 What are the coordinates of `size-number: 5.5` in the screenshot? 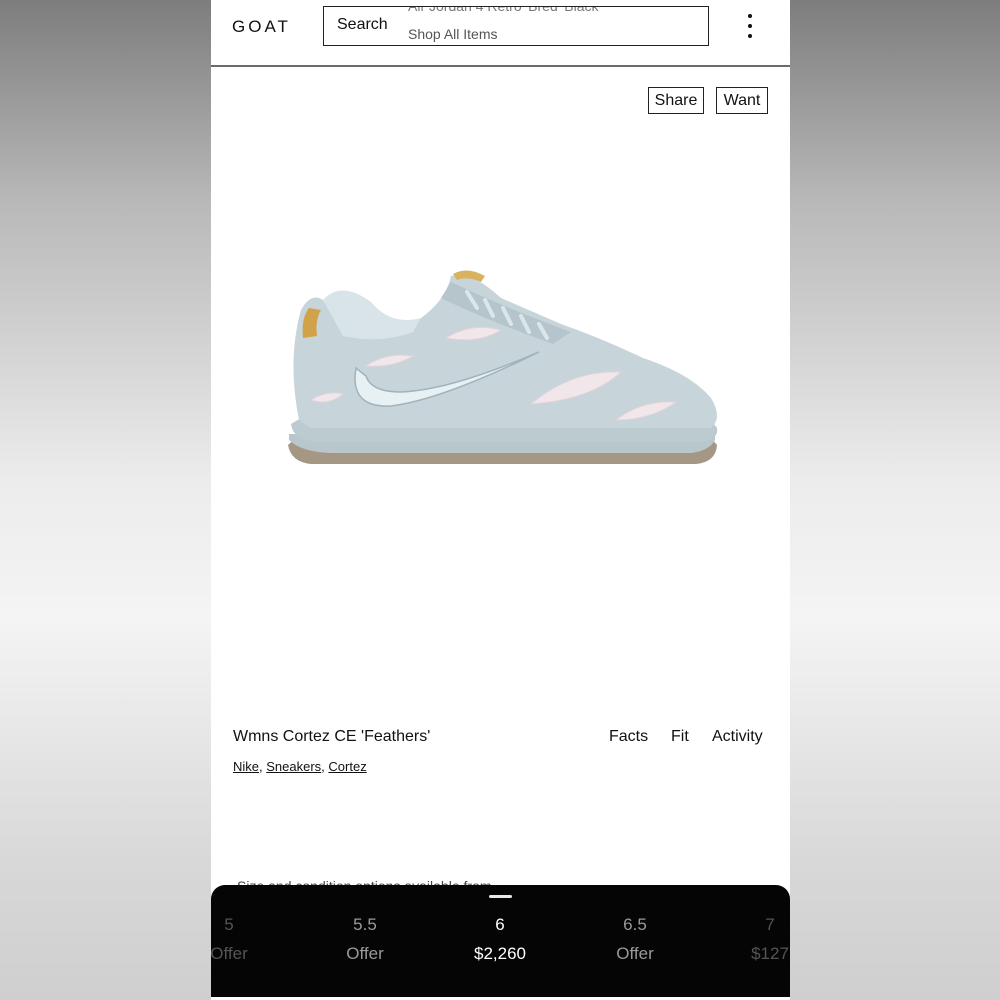 It's located at (365, 924).